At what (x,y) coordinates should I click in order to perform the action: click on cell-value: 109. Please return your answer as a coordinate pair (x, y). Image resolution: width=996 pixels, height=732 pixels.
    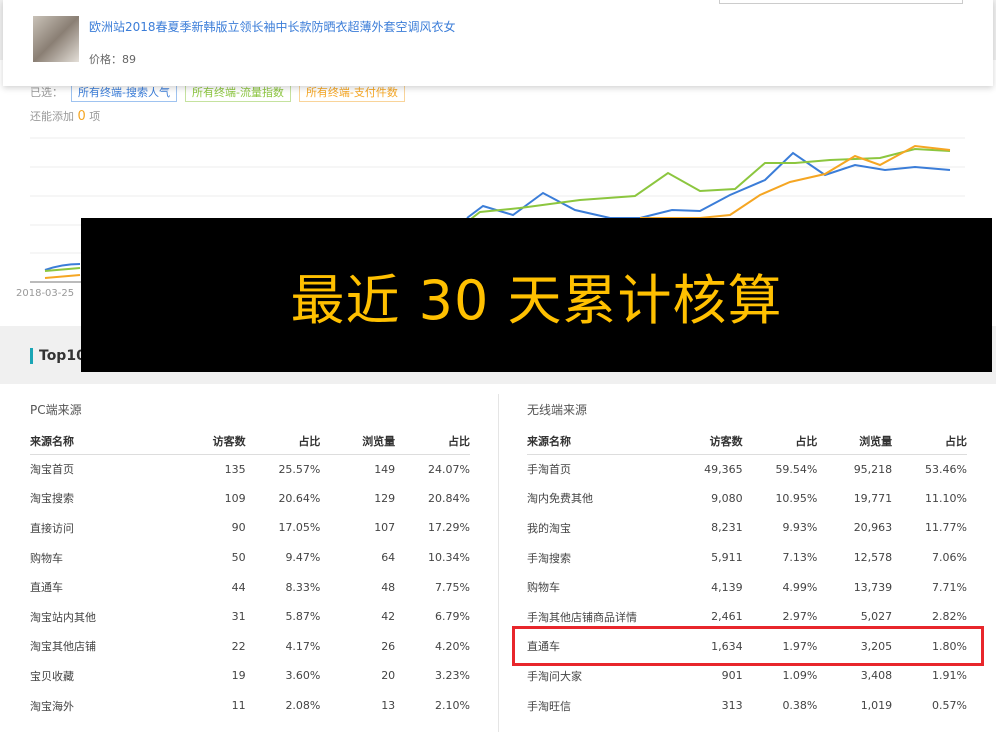
    Looking at the image, I should click on (235, 498).